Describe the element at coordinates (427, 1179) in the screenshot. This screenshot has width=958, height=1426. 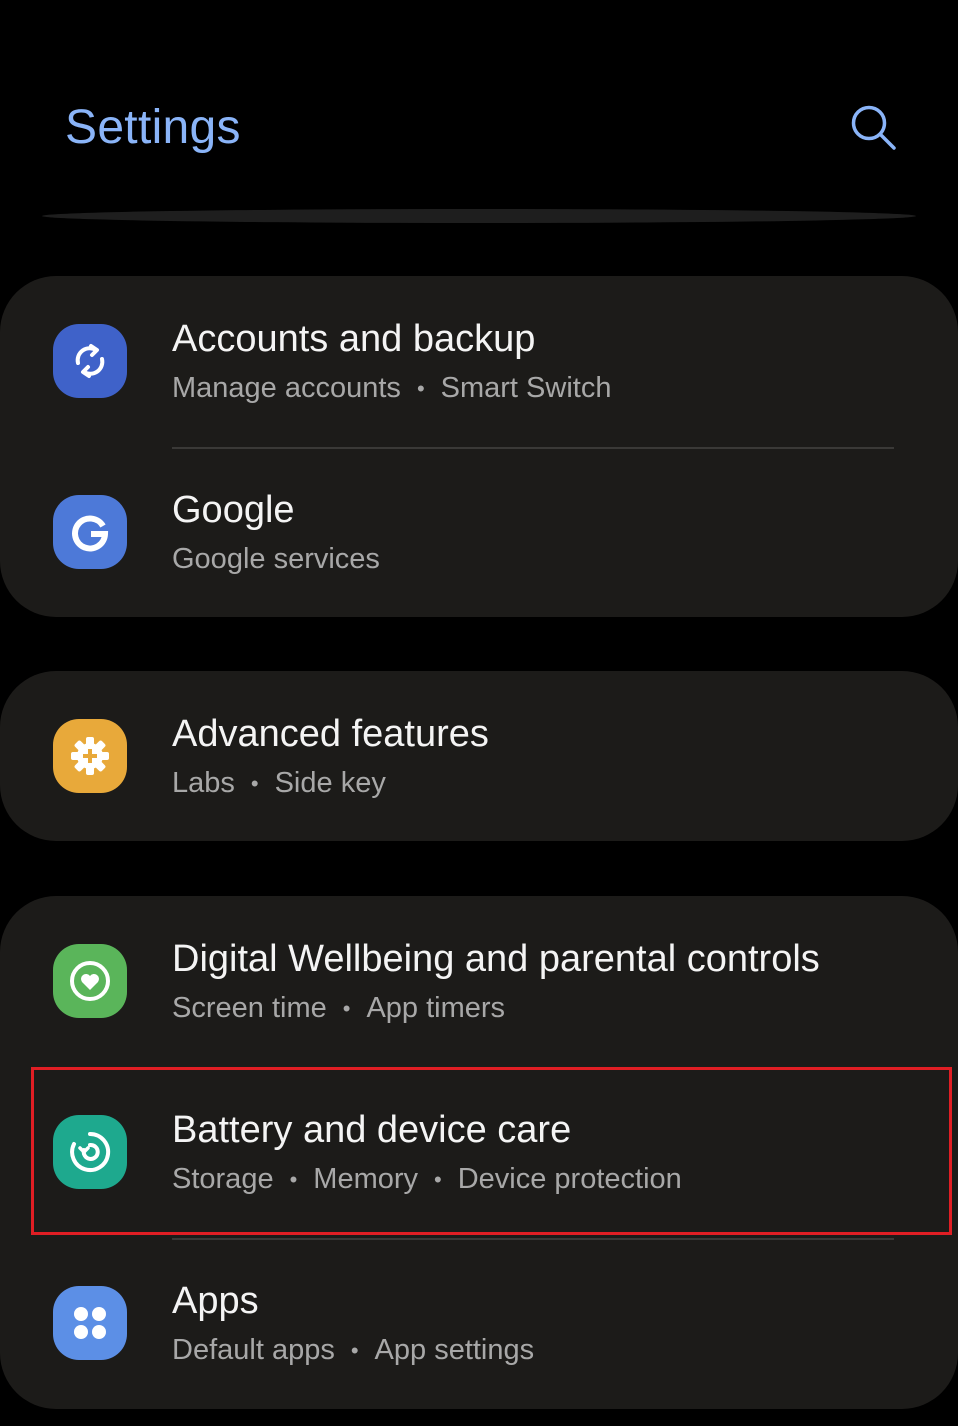
I see `setting-subtitle: Storage • Memory • Device protection` at that location.